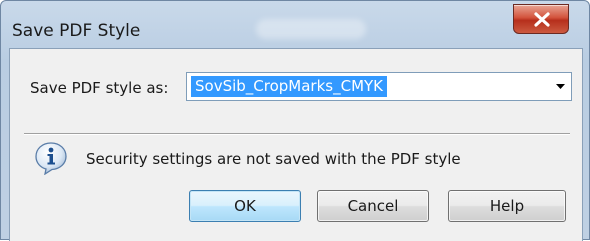  I want to click on close-x-icon, so click(542, 19).